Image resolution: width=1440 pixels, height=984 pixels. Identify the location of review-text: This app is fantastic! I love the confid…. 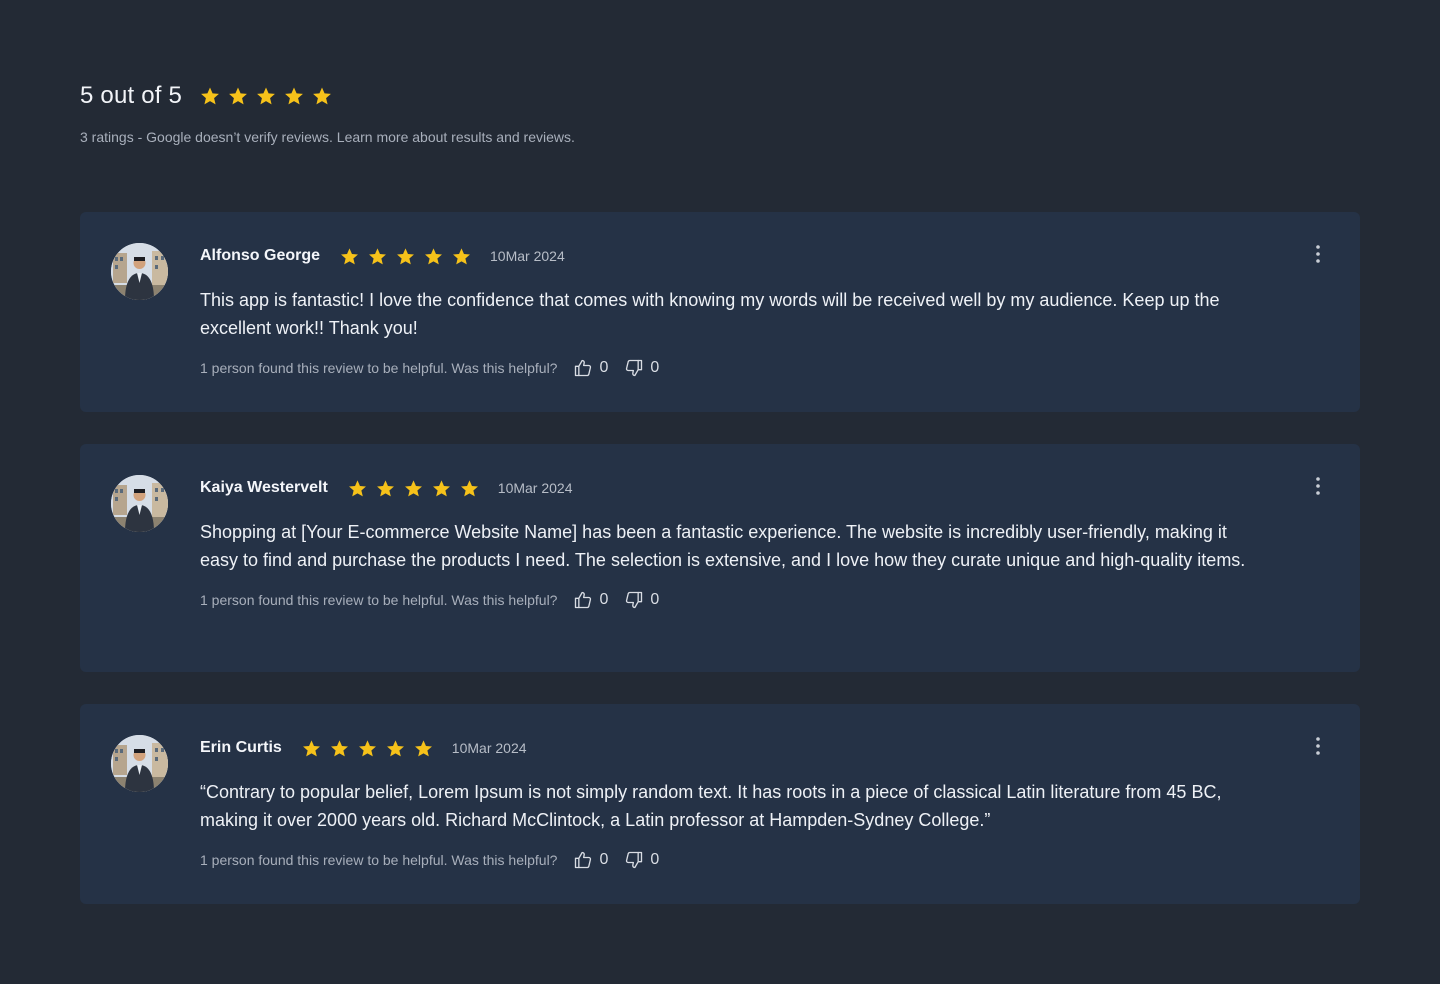
(710, 314).